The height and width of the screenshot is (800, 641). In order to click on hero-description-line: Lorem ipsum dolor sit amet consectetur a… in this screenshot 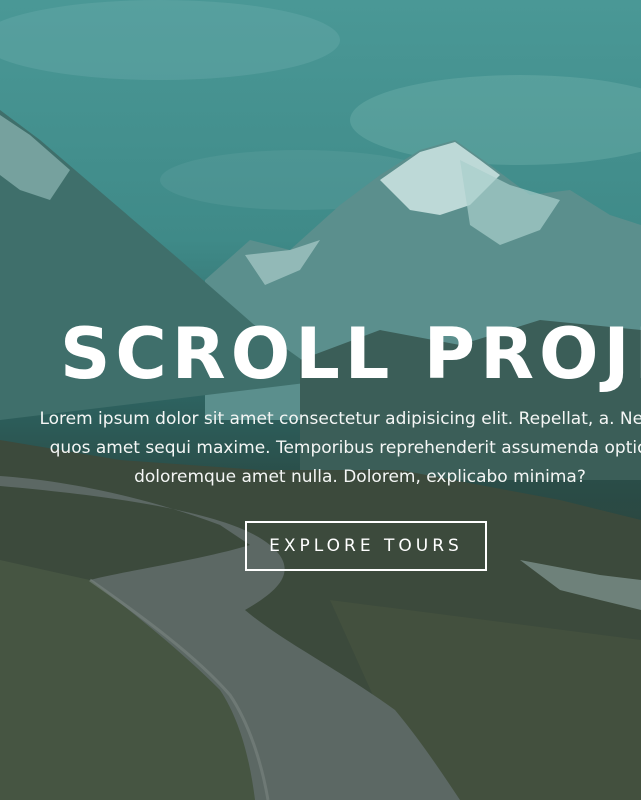, I will do `click(340, 419)`.